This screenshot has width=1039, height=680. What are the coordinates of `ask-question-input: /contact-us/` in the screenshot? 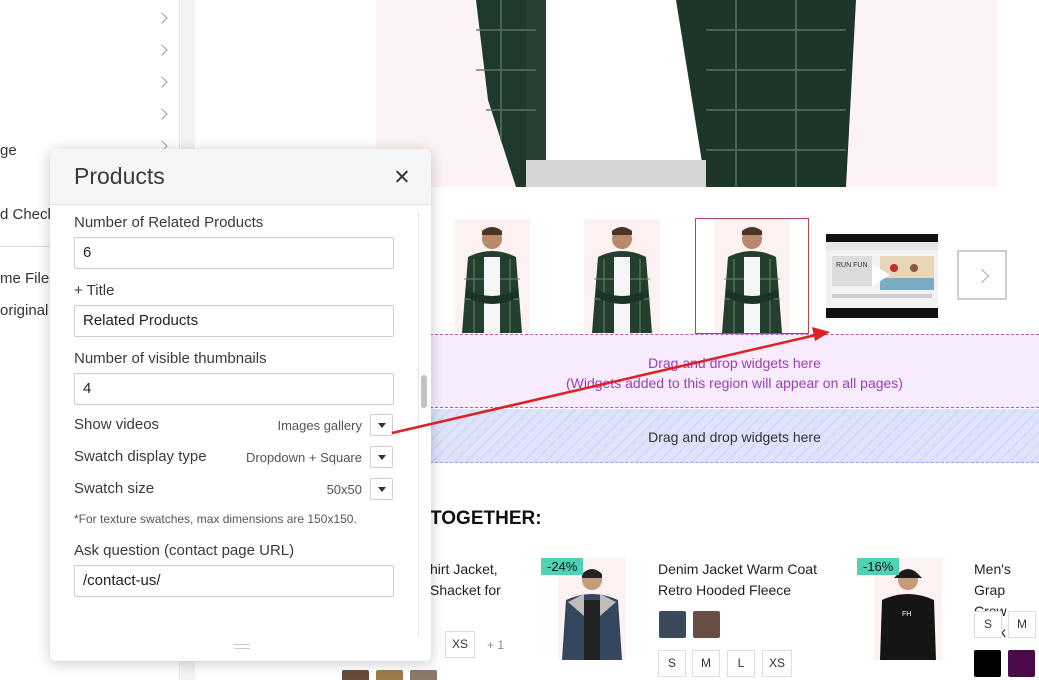 It's located at (234, 581).